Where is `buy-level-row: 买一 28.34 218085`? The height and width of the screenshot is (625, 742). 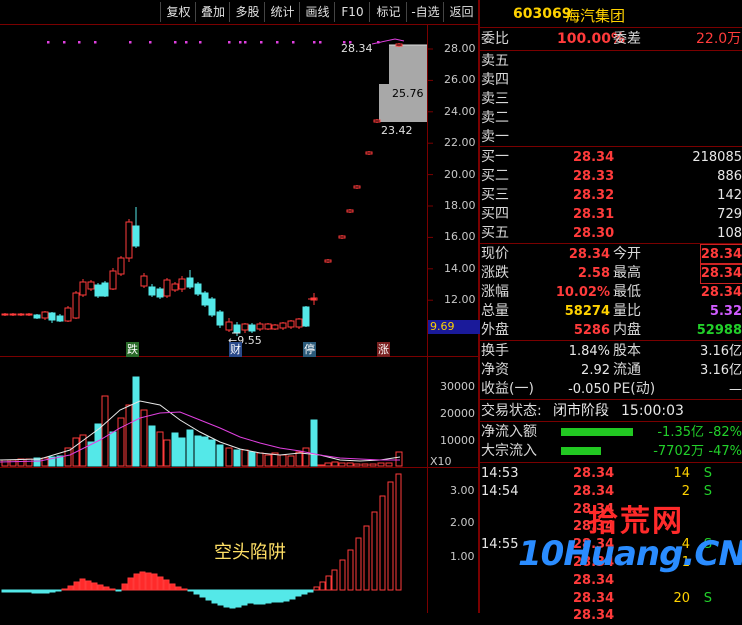 buy-level-row: 买一 28.34 218085 is located at coordinates (611, 157).